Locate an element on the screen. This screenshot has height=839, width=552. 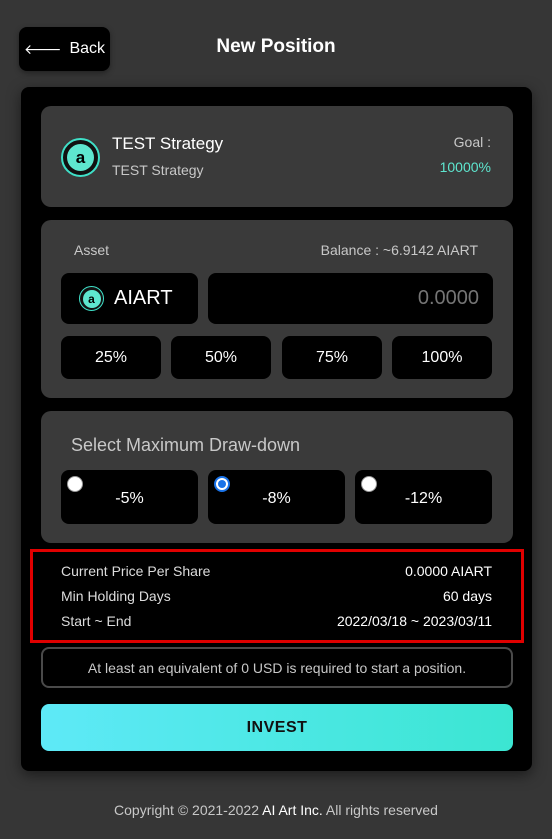
percent-75-button: 75% is located at coordinates (332, 357).